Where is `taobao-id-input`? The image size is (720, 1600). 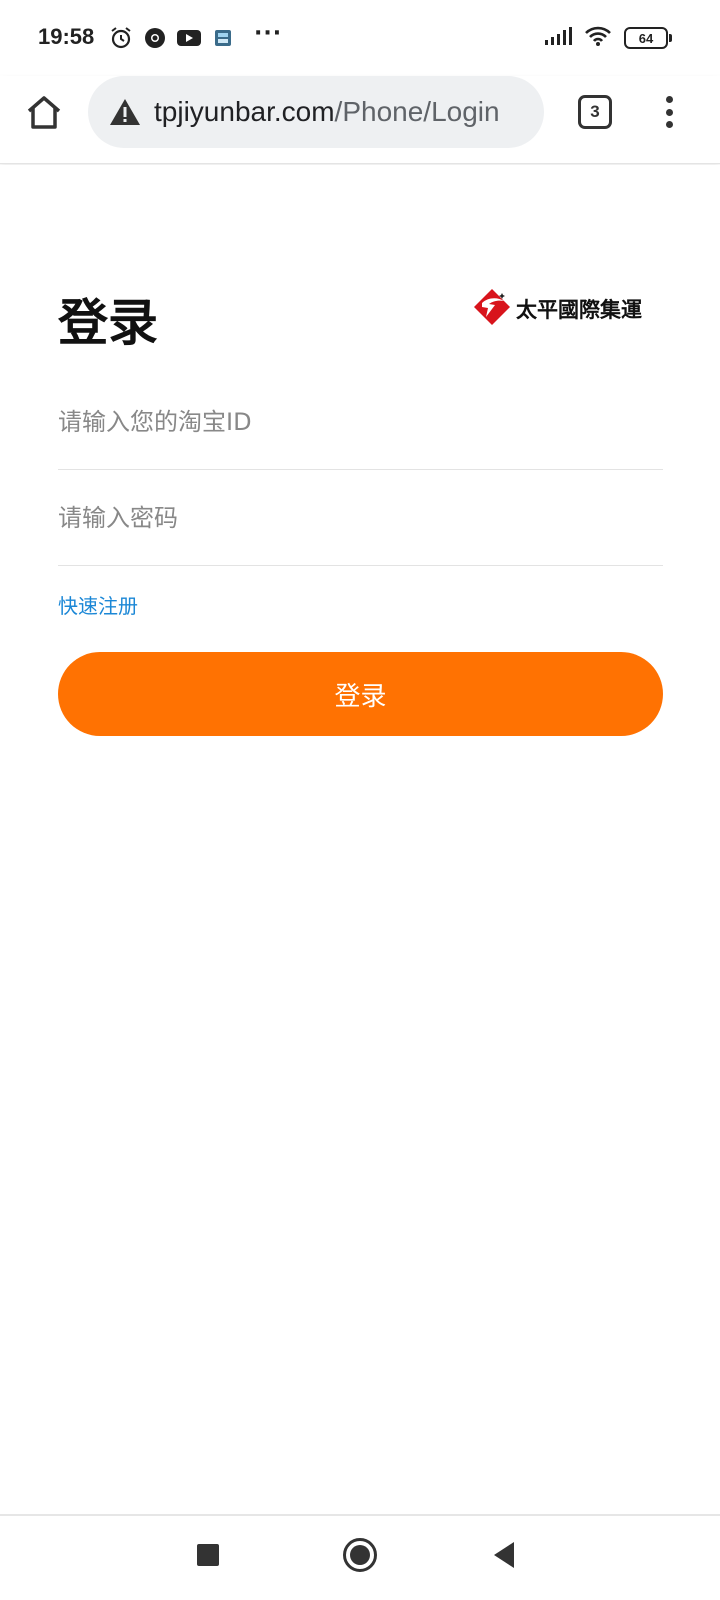 taobao-id-input is located at coordinates (360, 421).